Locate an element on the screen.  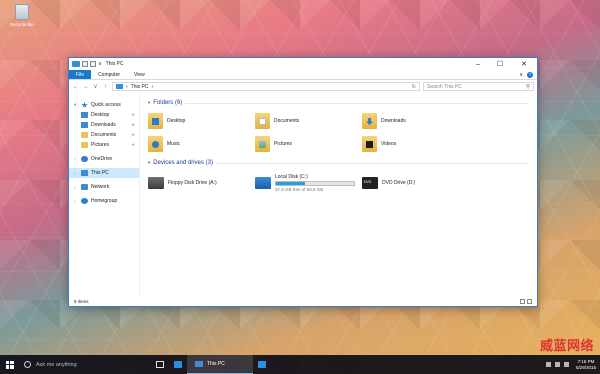
task-view-button is located at coordinates (160, 364).